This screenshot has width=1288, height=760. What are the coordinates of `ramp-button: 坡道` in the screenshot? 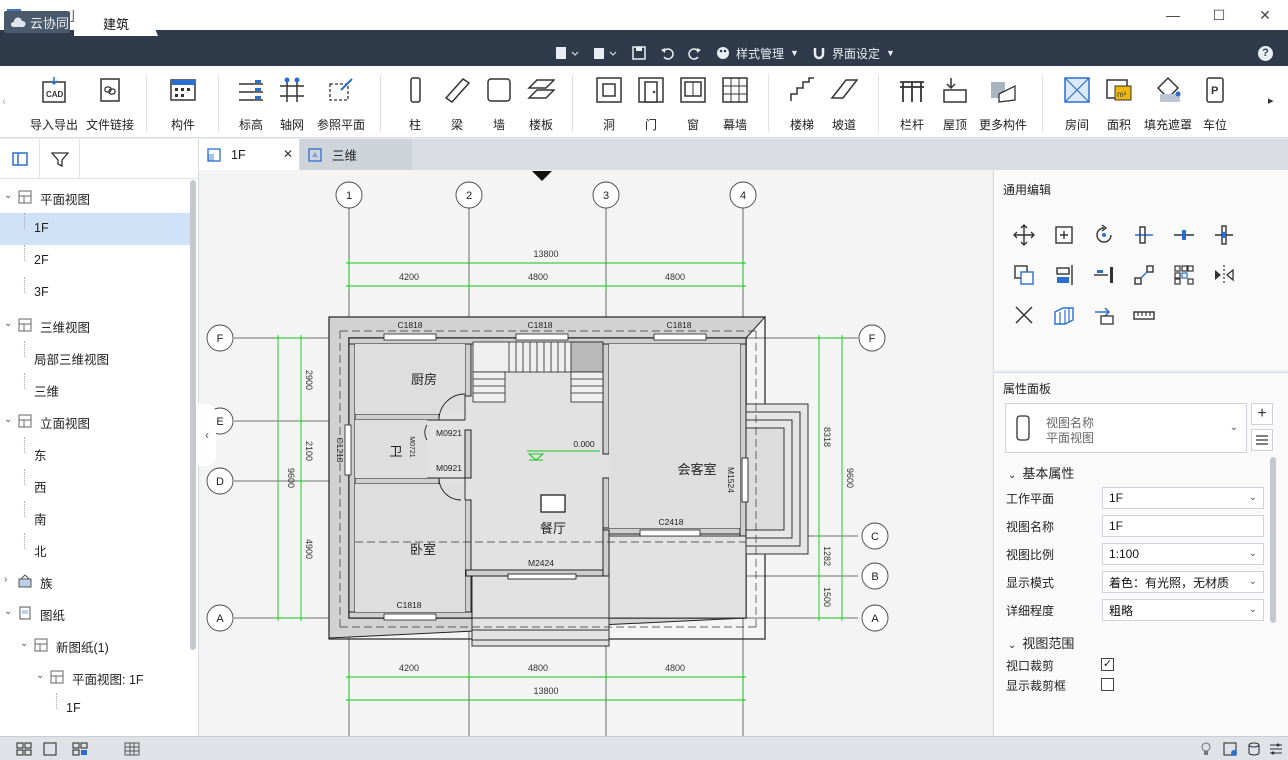 It's located at (844, 102).